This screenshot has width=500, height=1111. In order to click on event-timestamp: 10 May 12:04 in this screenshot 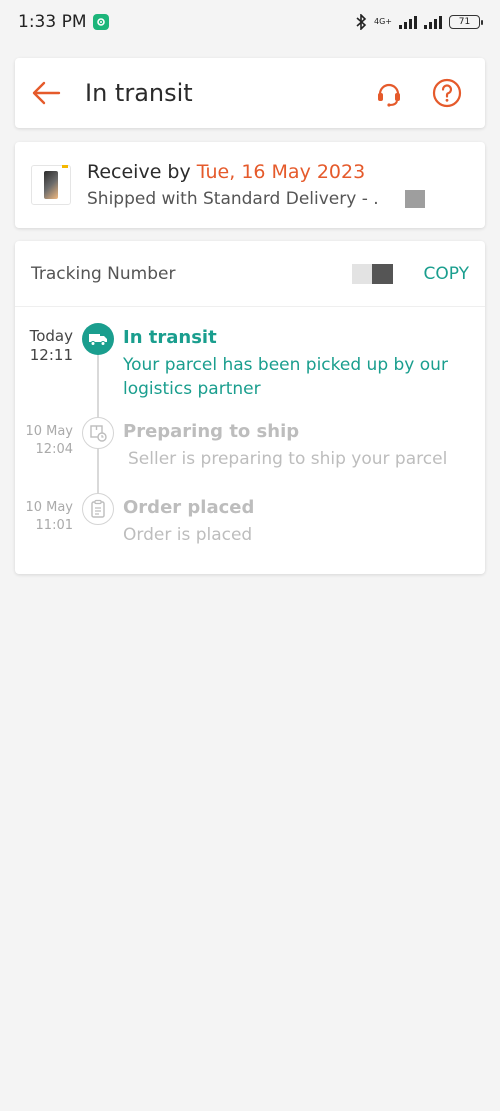, I will do `click(43, 441)`.